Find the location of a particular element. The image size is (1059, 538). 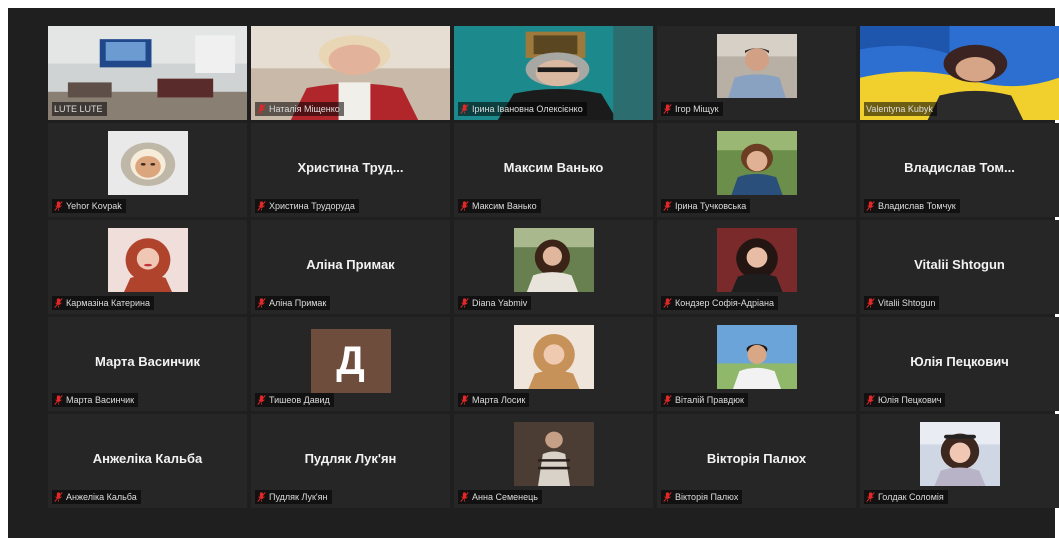

participant-tile: Diana Yabmiv is located at coordinates (553, 267).